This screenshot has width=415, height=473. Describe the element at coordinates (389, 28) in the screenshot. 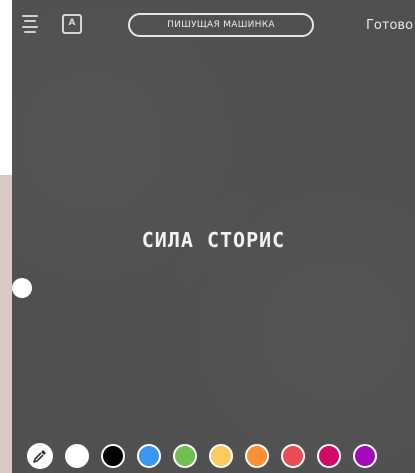

I see `done-button: Готово` at that location.